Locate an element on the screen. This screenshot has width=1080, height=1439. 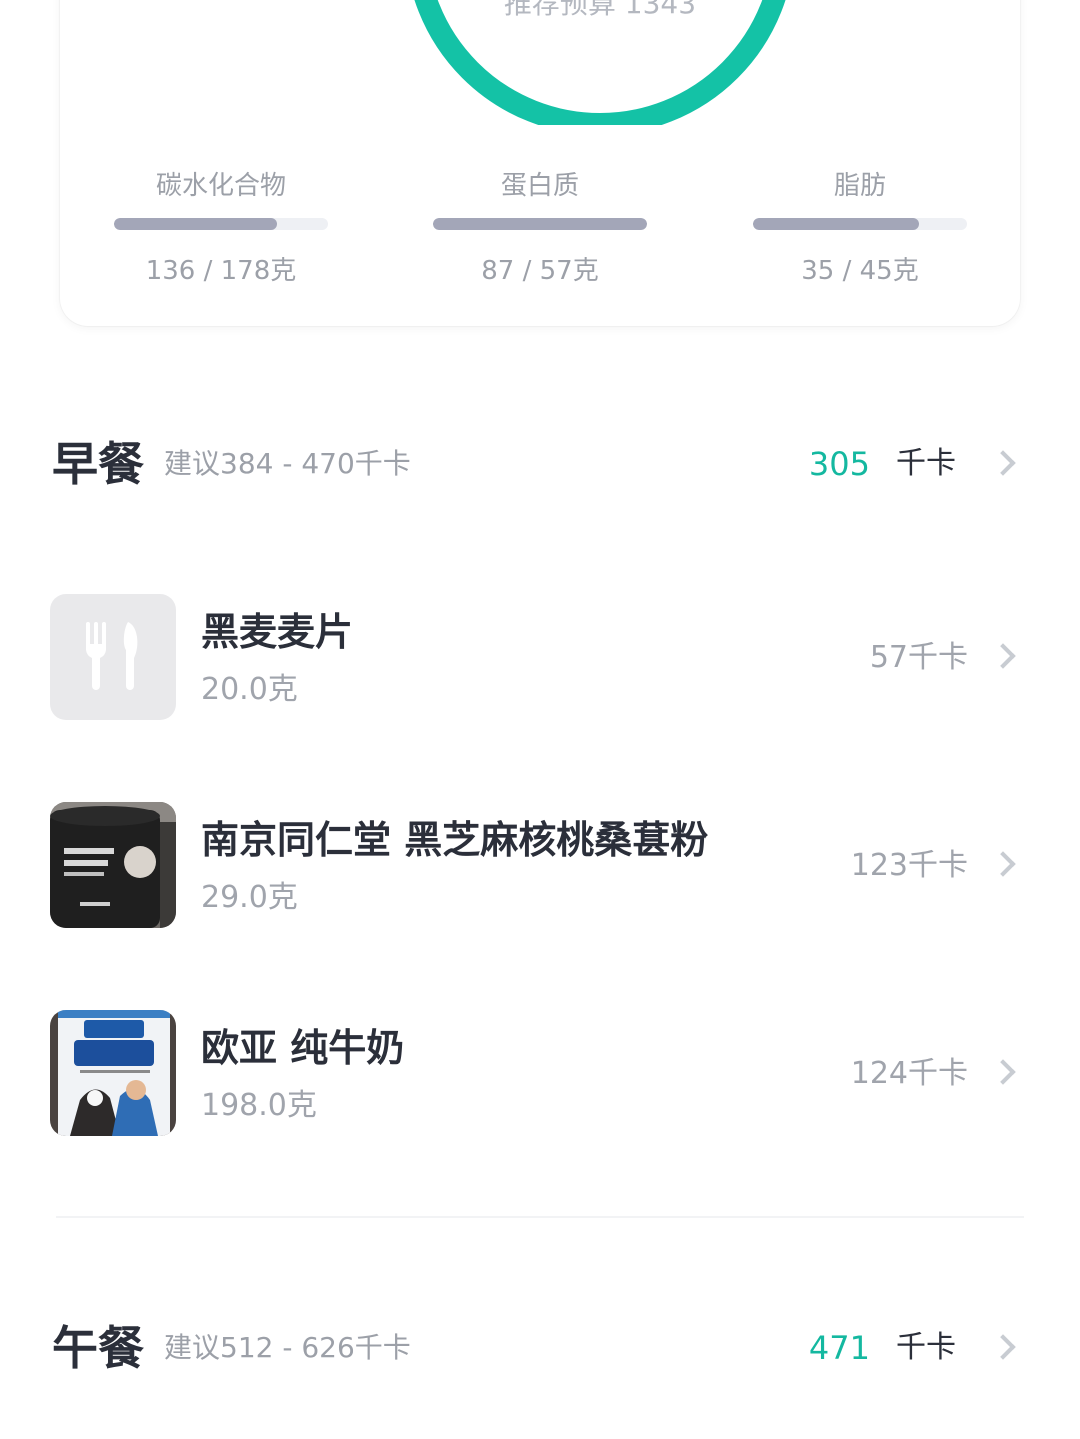
macro-protein-bar is located at coordinates (540, 224).